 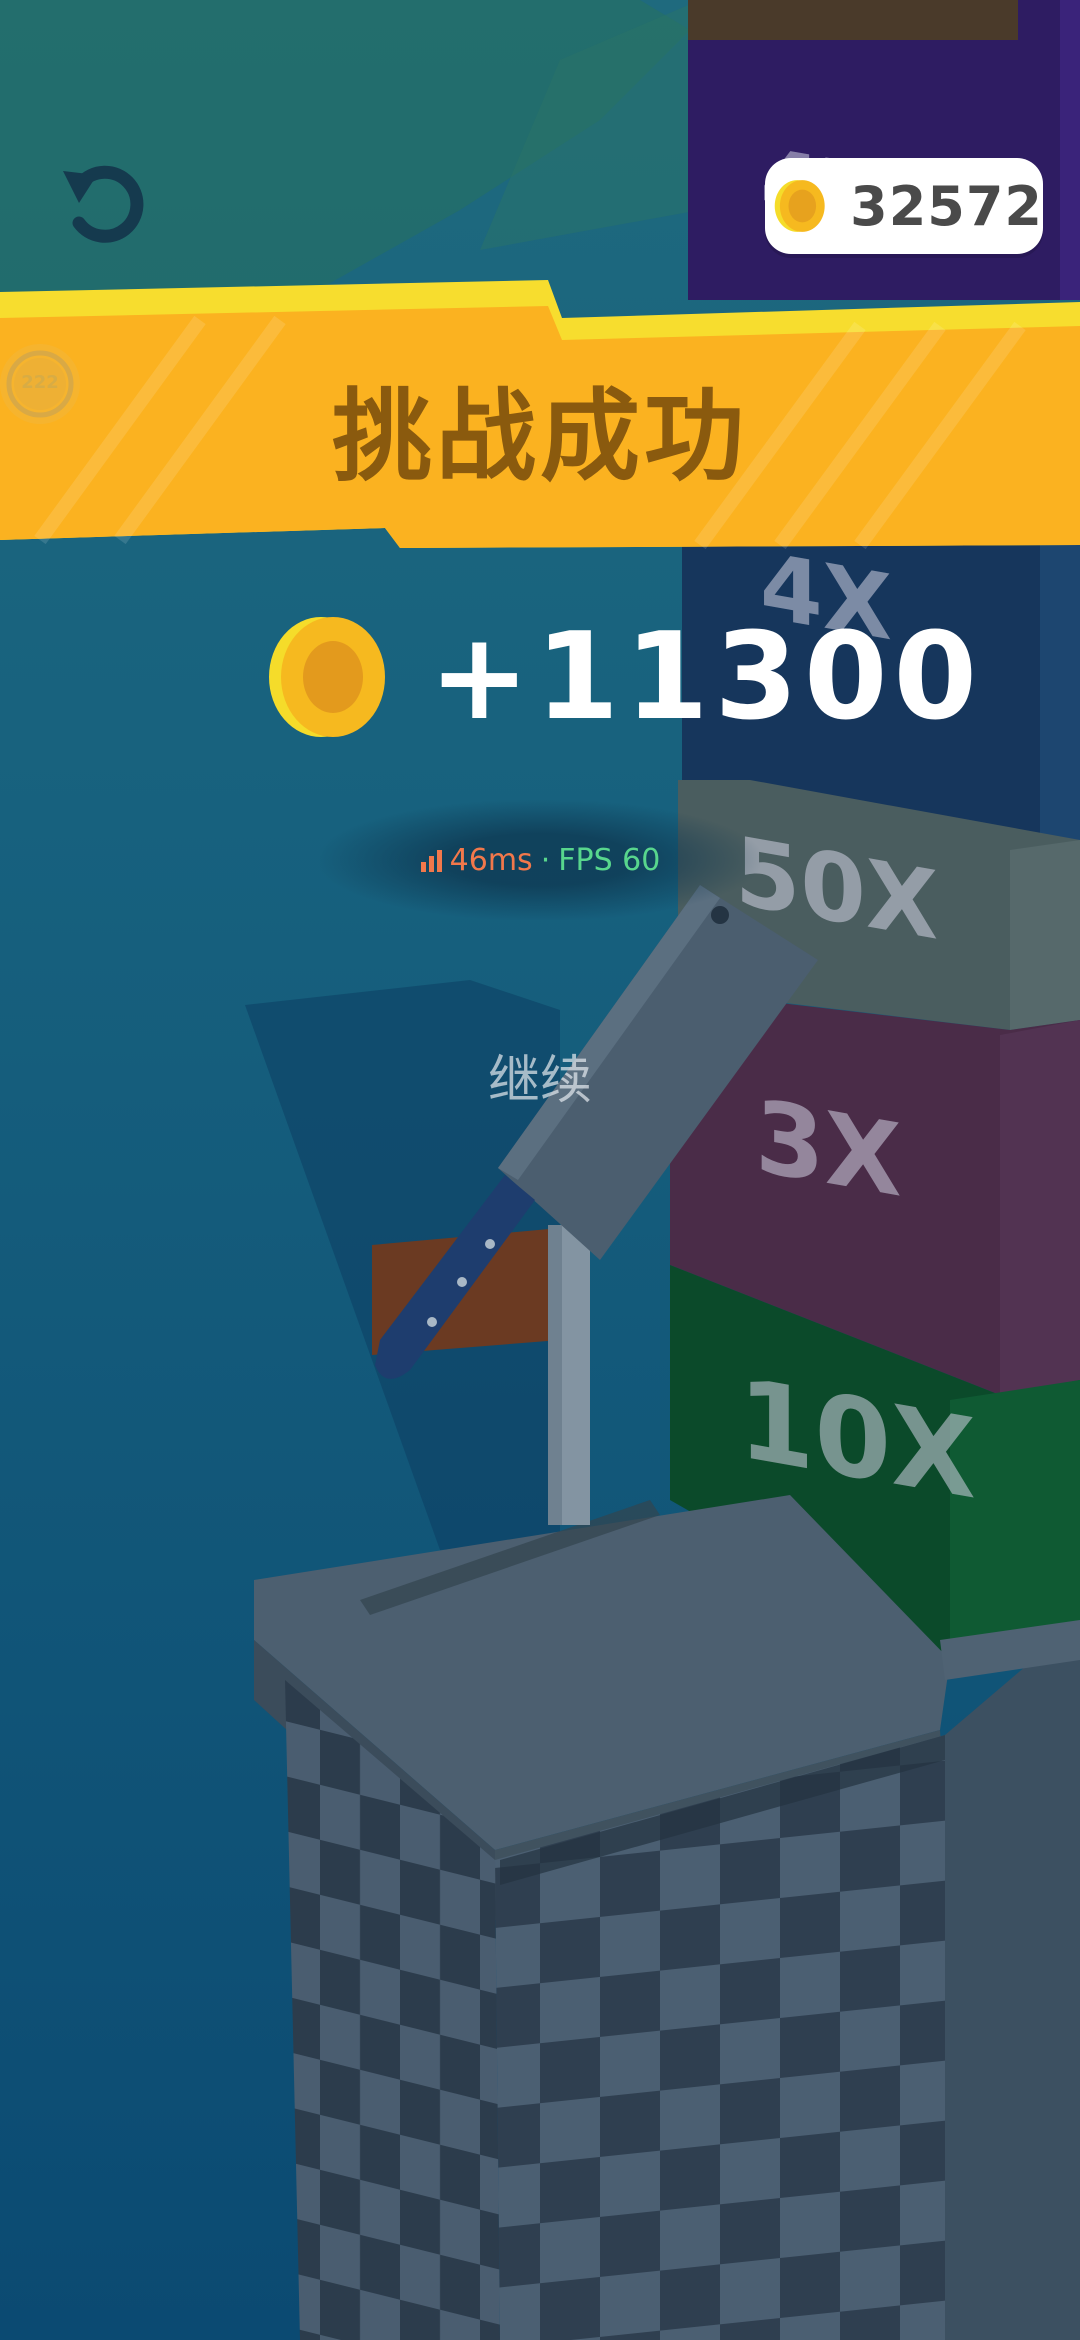 I want to click on network-stats: 46ms · FPS 60, so click(x=540, y=860).